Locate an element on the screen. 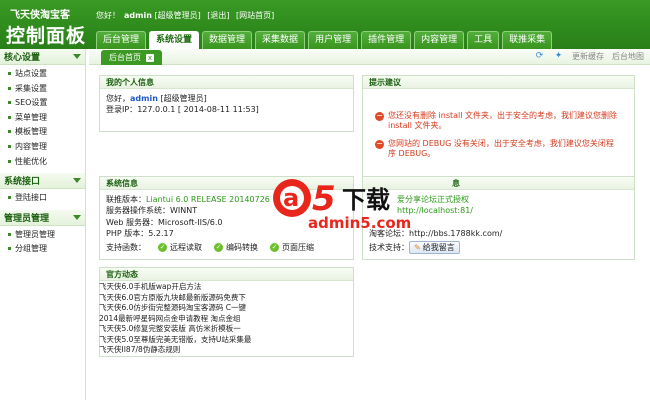 The height and width of the screenshot is (400, 650). tab-data-management: 数据管理 is located at coordinates (227, 40).